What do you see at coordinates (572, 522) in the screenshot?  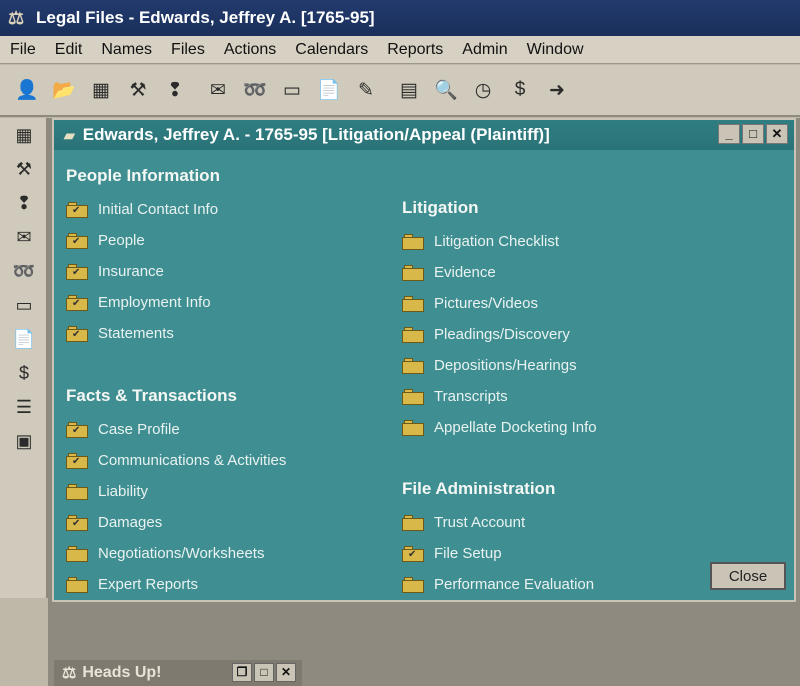 I see `list-item-trust-account: Trust Account` at bounding box center [572, 522].